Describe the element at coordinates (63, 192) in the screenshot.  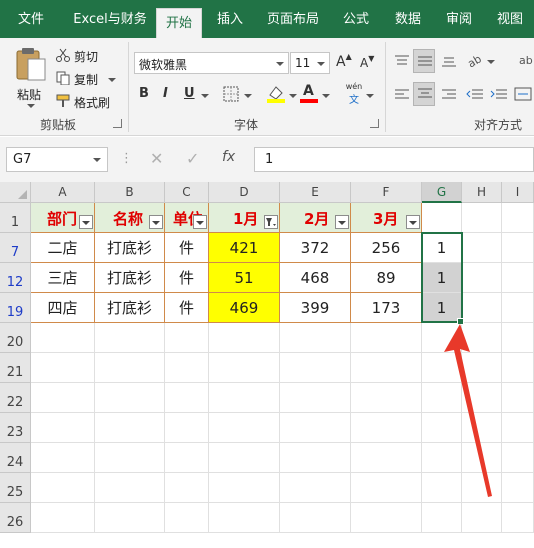
I see `column-header-a: A` at that location.